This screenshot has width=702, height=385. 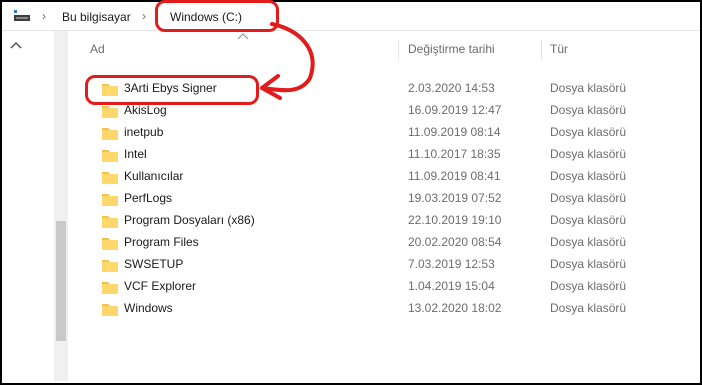 I want to click on file-date-modified: 1.04.2019 15:04, so click(x=451, y=286).